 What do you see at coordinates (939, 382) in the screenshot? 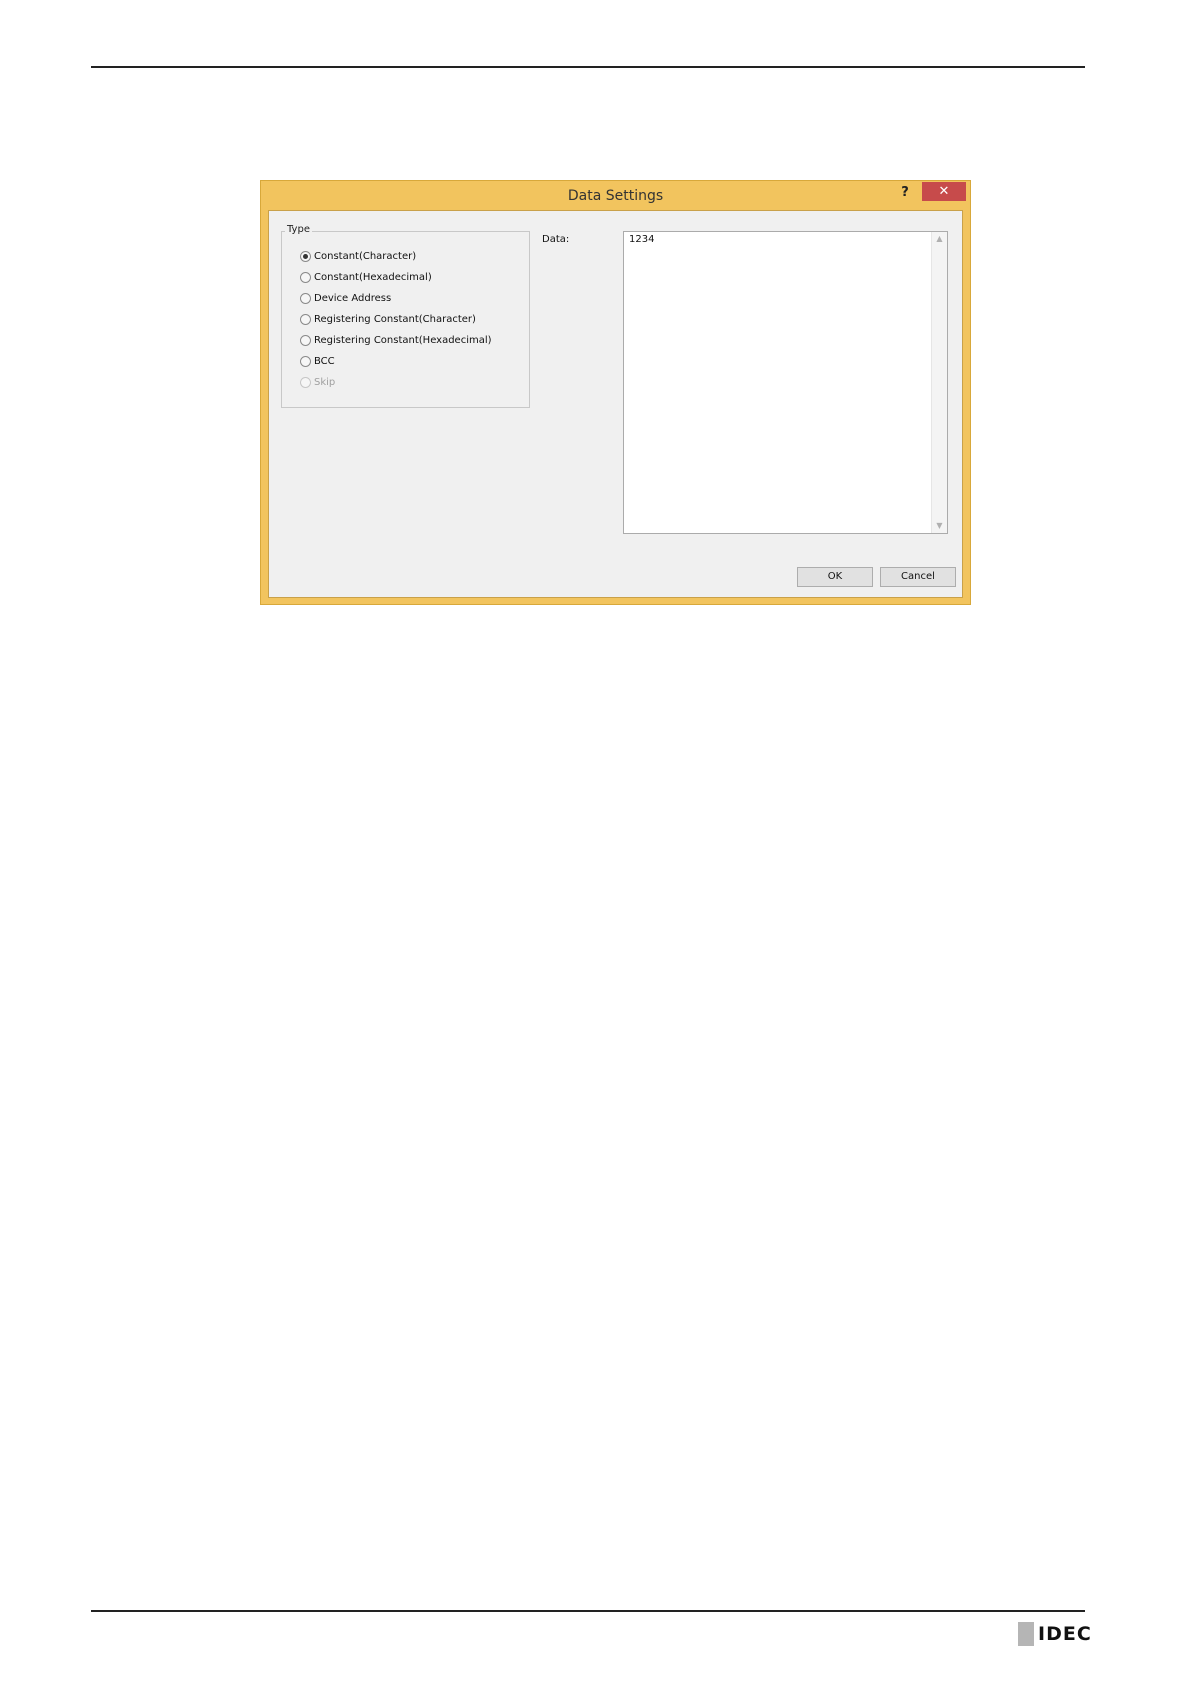
I see `vertical-scrollbar: ▲ ▼` at bounding box center [939, 382].